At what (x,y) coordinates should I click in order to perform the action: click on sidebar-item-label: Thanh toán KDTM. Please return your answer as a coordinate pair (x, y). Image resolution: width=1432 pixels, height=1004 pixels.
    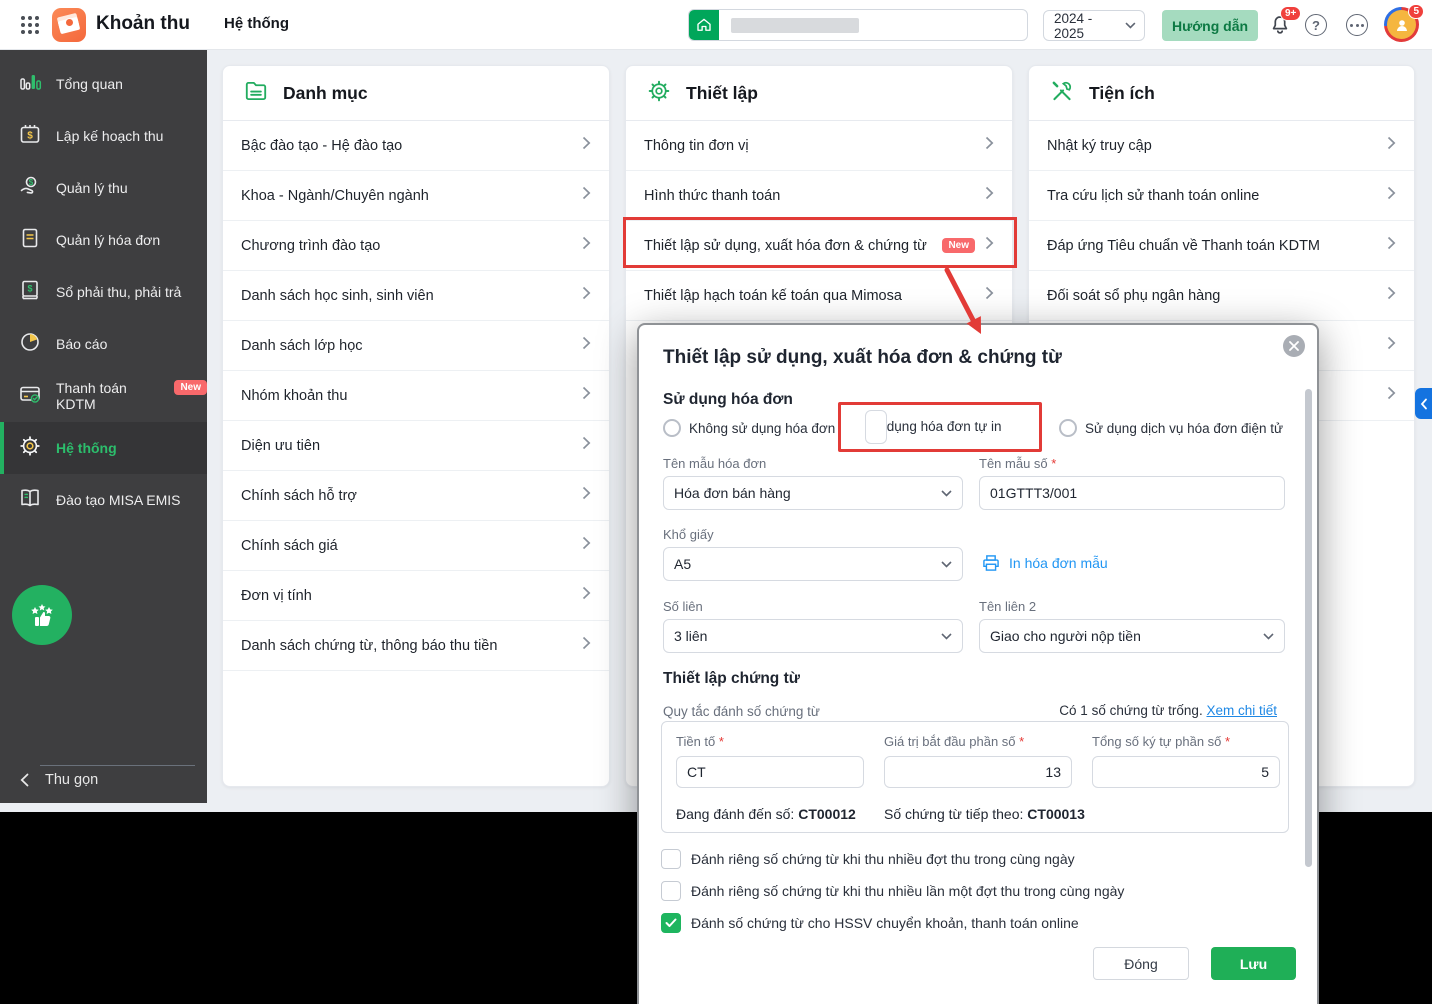
    Looking at the image, I should click on (91, 396).